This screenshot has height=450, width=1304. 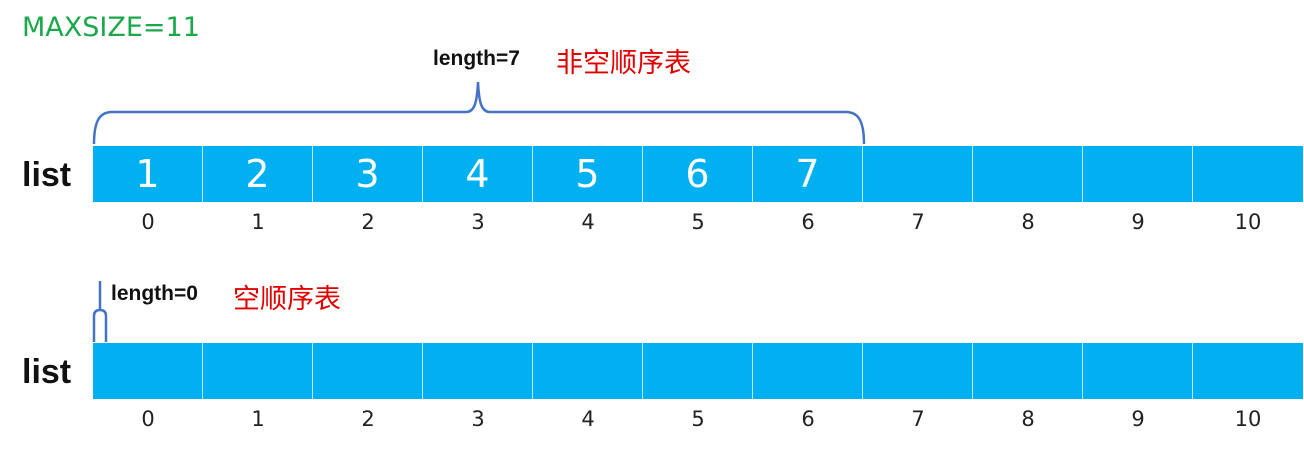 I want to click on length-label-empty: length=0, so click(x=154, y=293).